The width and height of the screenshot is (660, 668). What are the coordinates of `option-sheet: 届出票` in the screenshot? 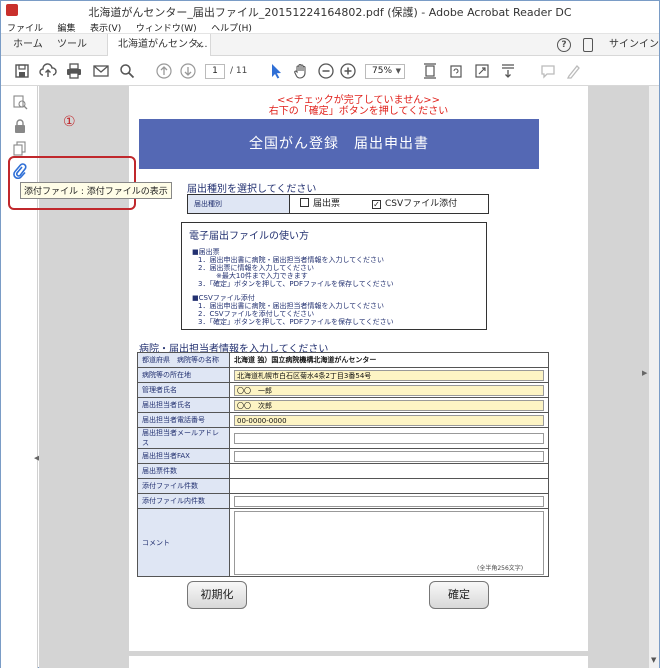 It's located at (320, 204).